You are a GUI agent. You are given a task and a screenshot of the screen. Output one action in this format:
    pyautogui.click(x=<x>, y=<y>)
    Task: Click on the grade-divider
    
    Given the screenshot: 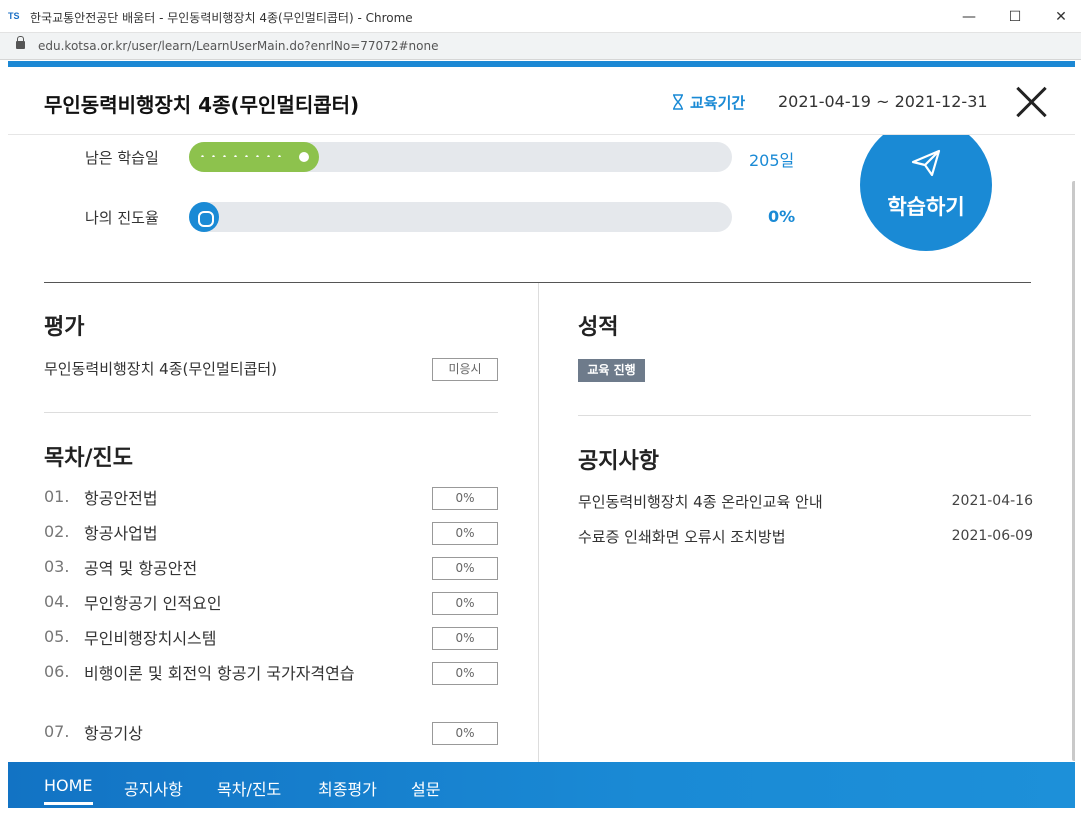 What is the action you would take?
    pyautogui.click(x=804, y=415)
    